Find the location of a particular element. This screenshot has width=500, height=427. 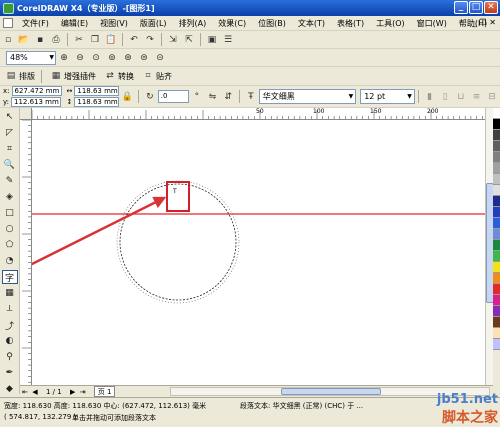

width-field: 118.63 mm is located at coordinates (97, 91).